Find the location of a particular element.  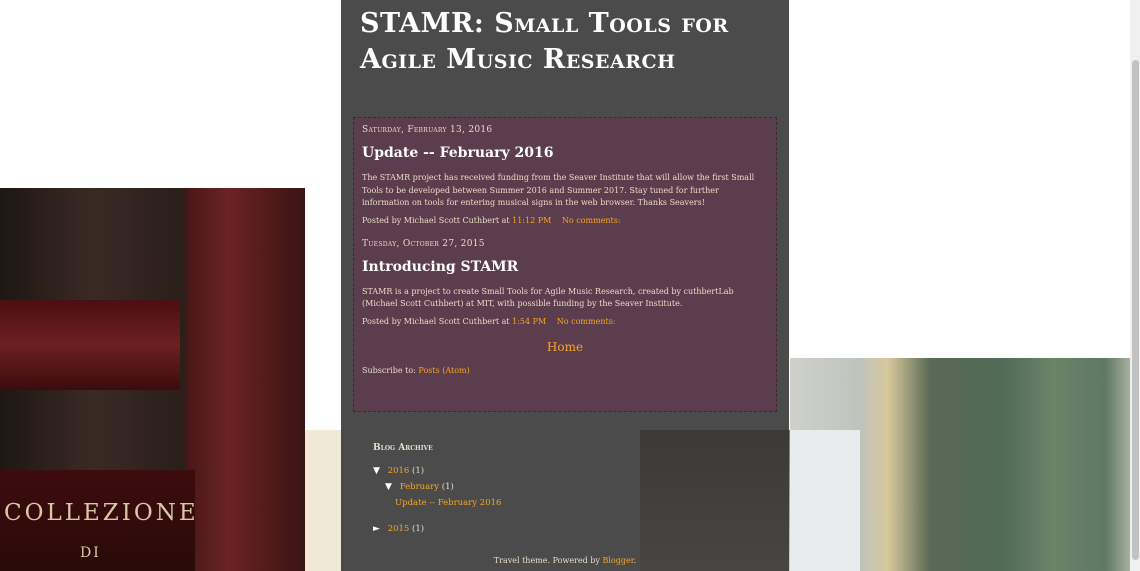

book-spine-text-small: DI is located at coordinates (90, 553).